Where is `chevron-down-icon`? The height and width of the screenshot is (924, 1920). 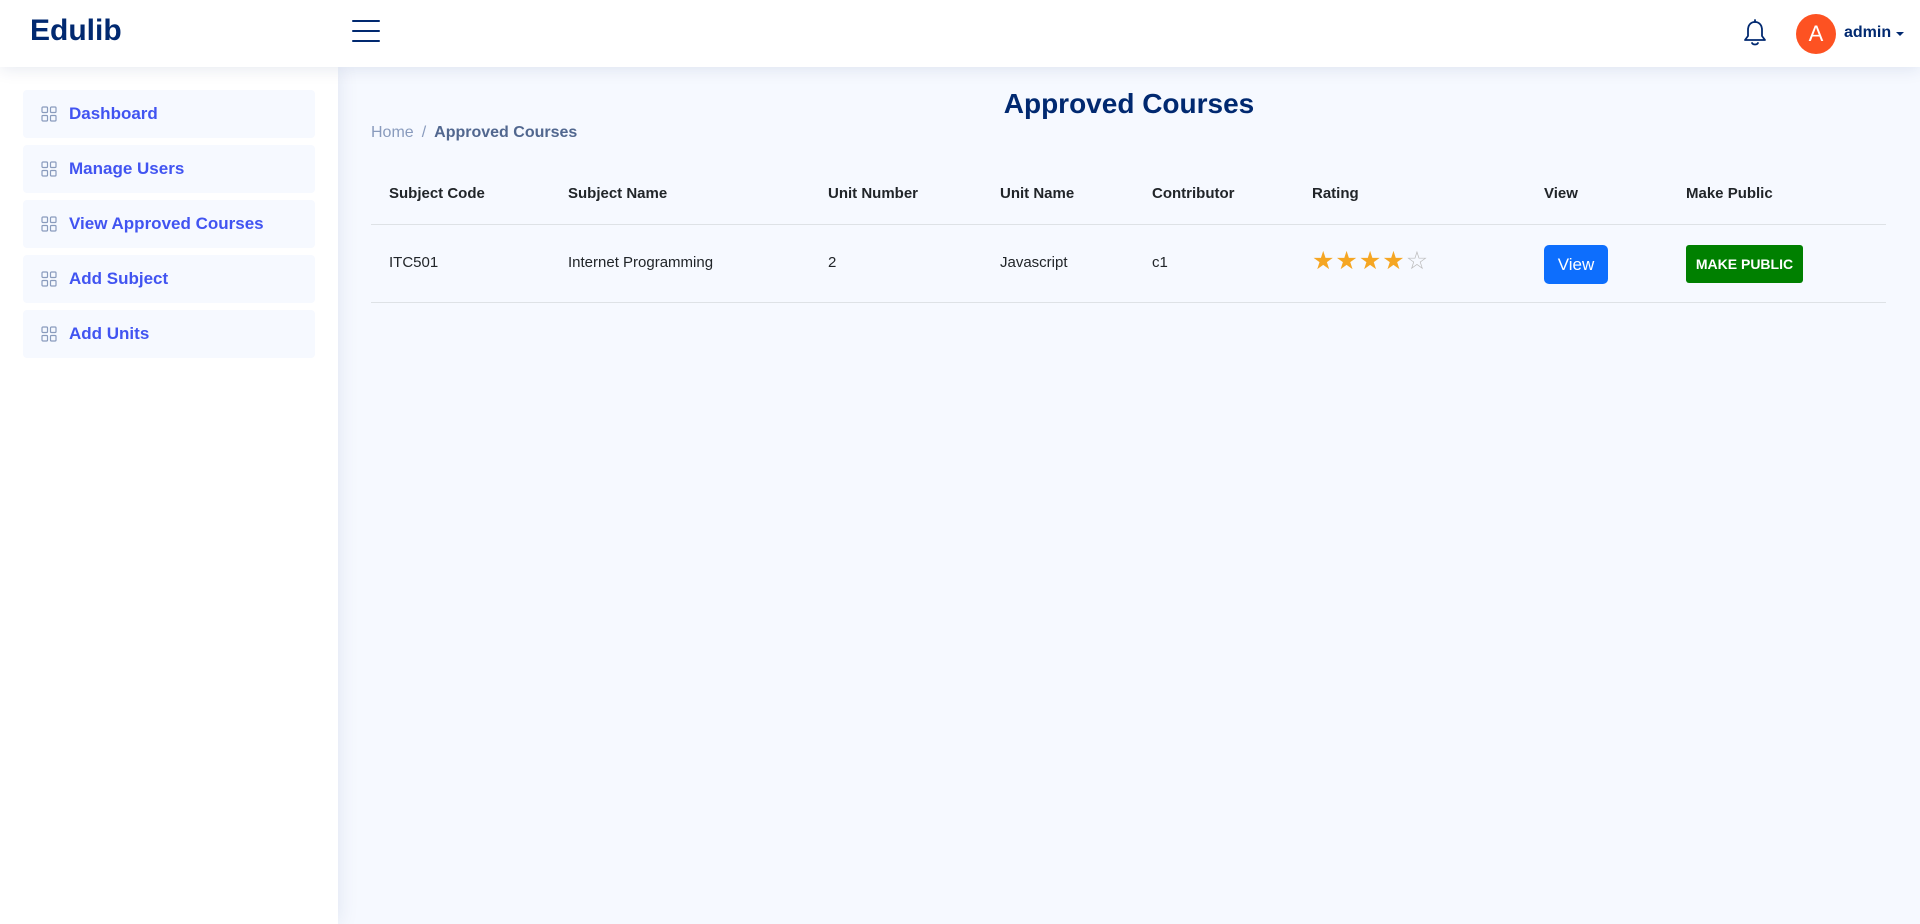
chevron-down-icon is located at coordinates (1900, 34).